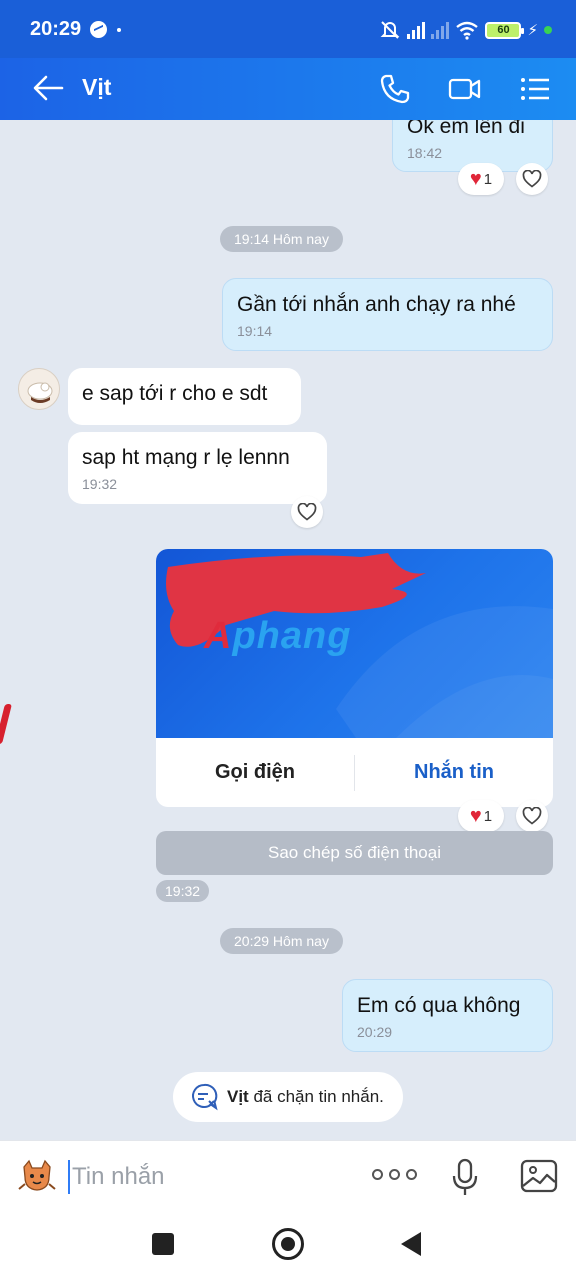  Describe the element at coordinates (37, 1177) in the screenshot. I see `sticker-icon` at that location.